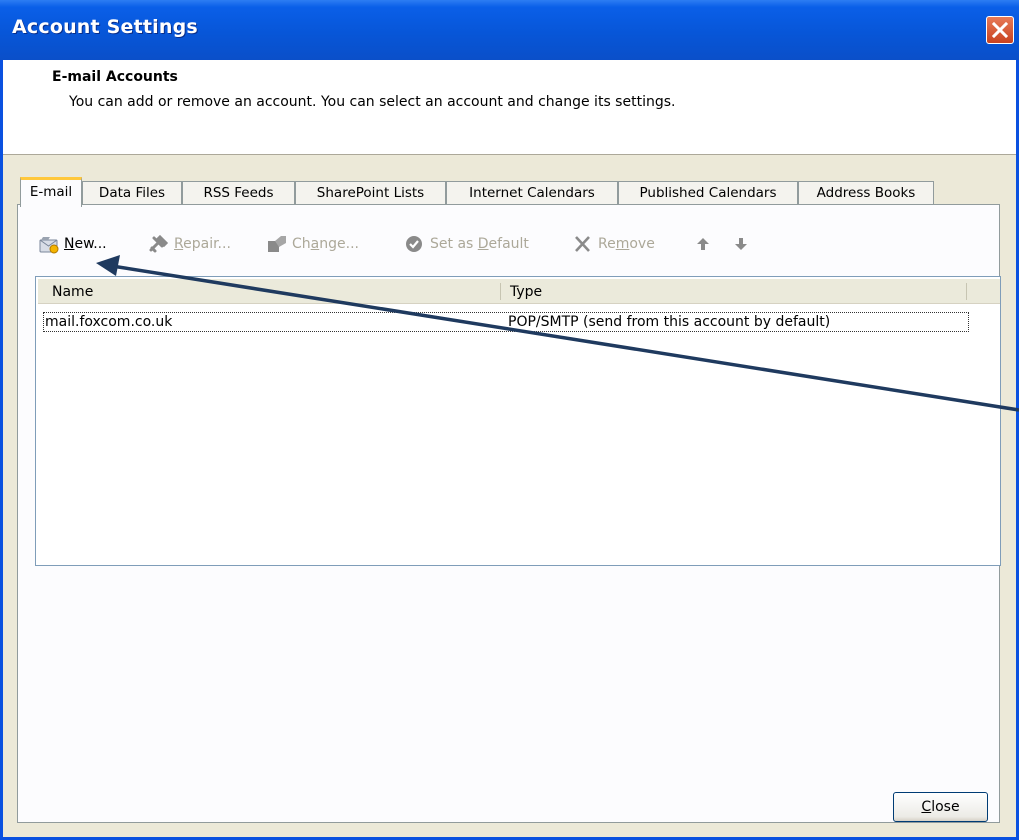 This screenshot has height=840, width=1019. I want to click on tab-data-files: Data Files, so click(132, 193).